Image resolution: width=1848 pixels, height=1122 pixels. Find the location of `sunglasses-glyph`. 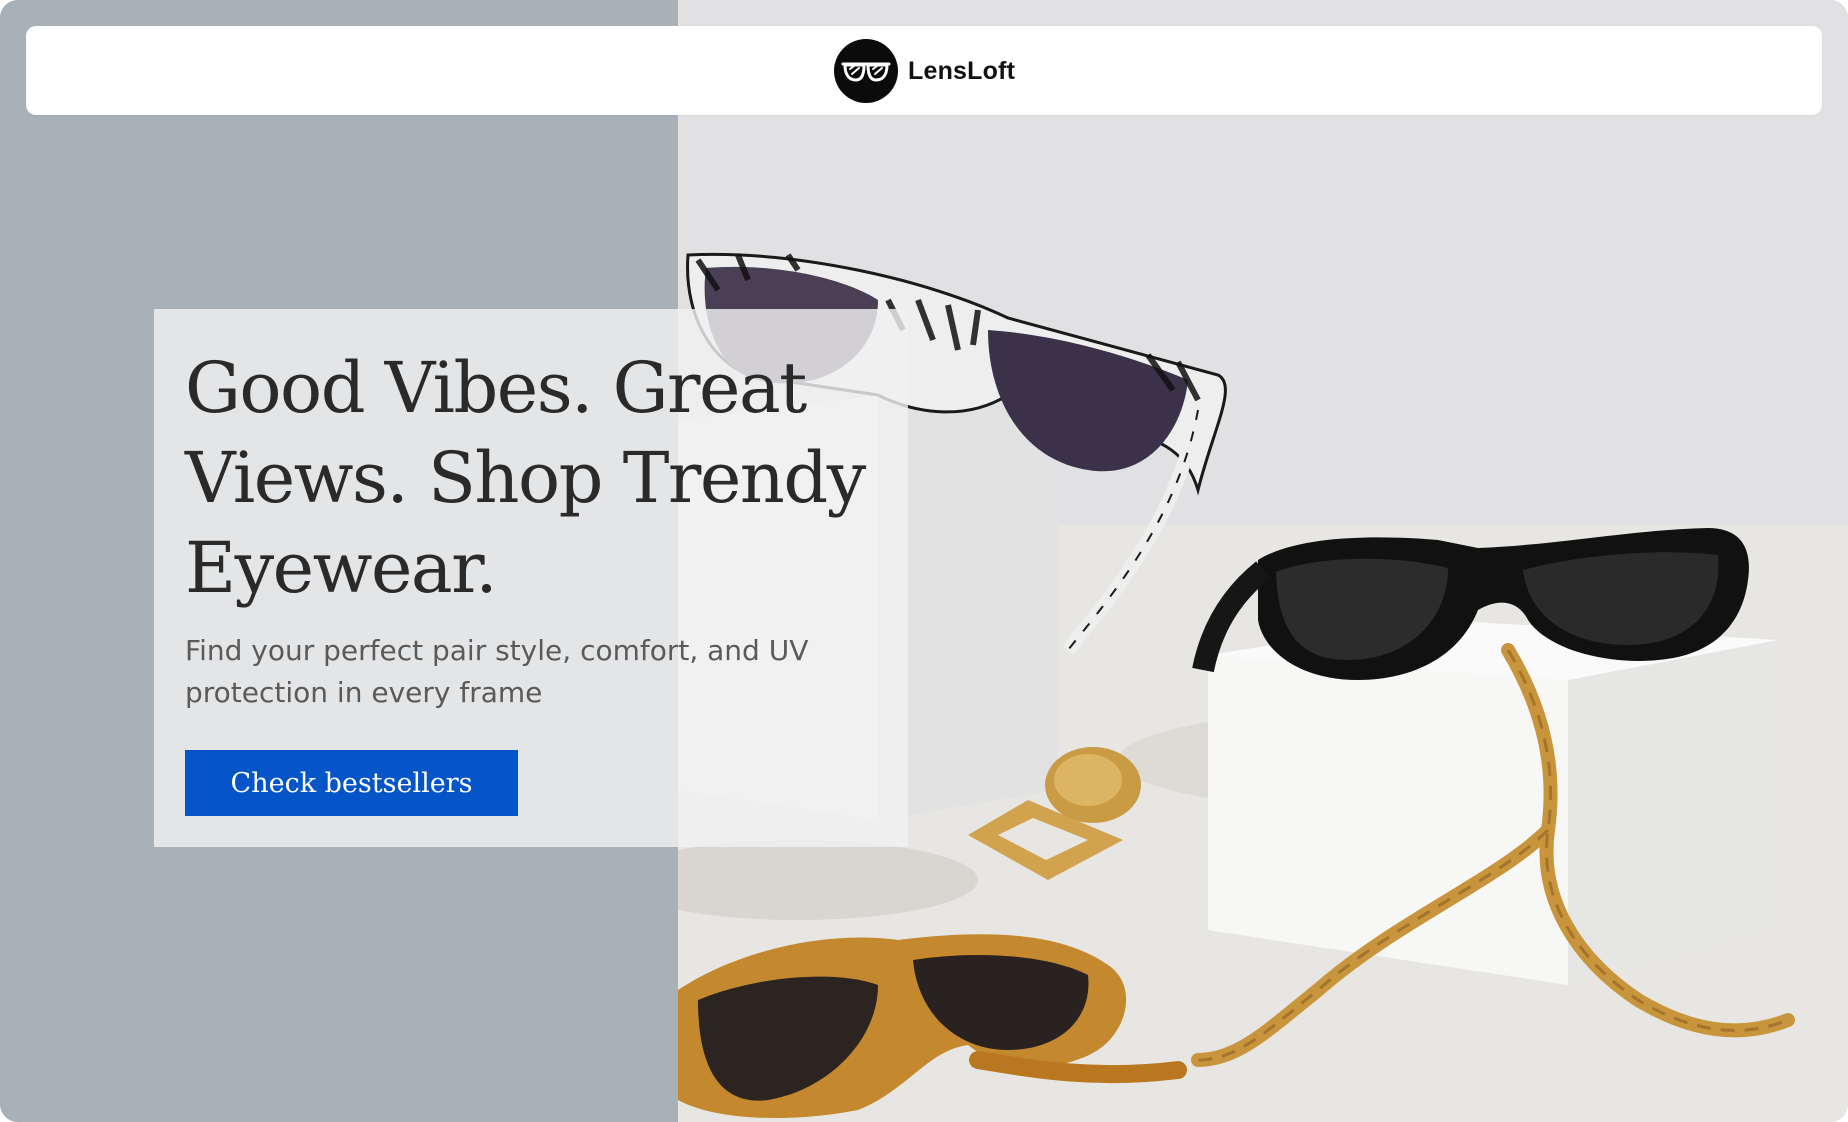

sunglasses-glyph is located at coordinates (866, 72).